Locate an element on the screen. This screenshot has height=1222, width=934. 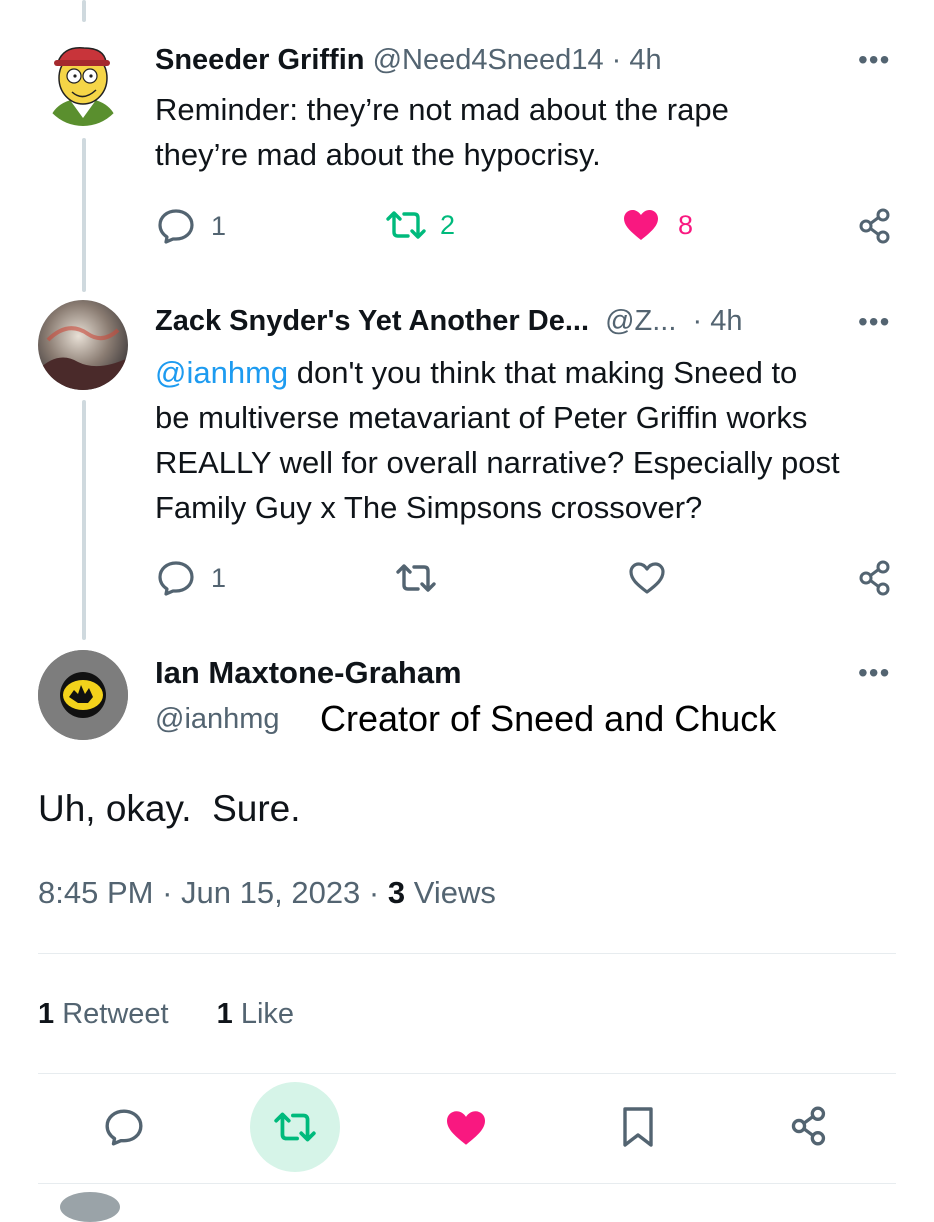
views-count: 3 is located at coordinates (396, 892).